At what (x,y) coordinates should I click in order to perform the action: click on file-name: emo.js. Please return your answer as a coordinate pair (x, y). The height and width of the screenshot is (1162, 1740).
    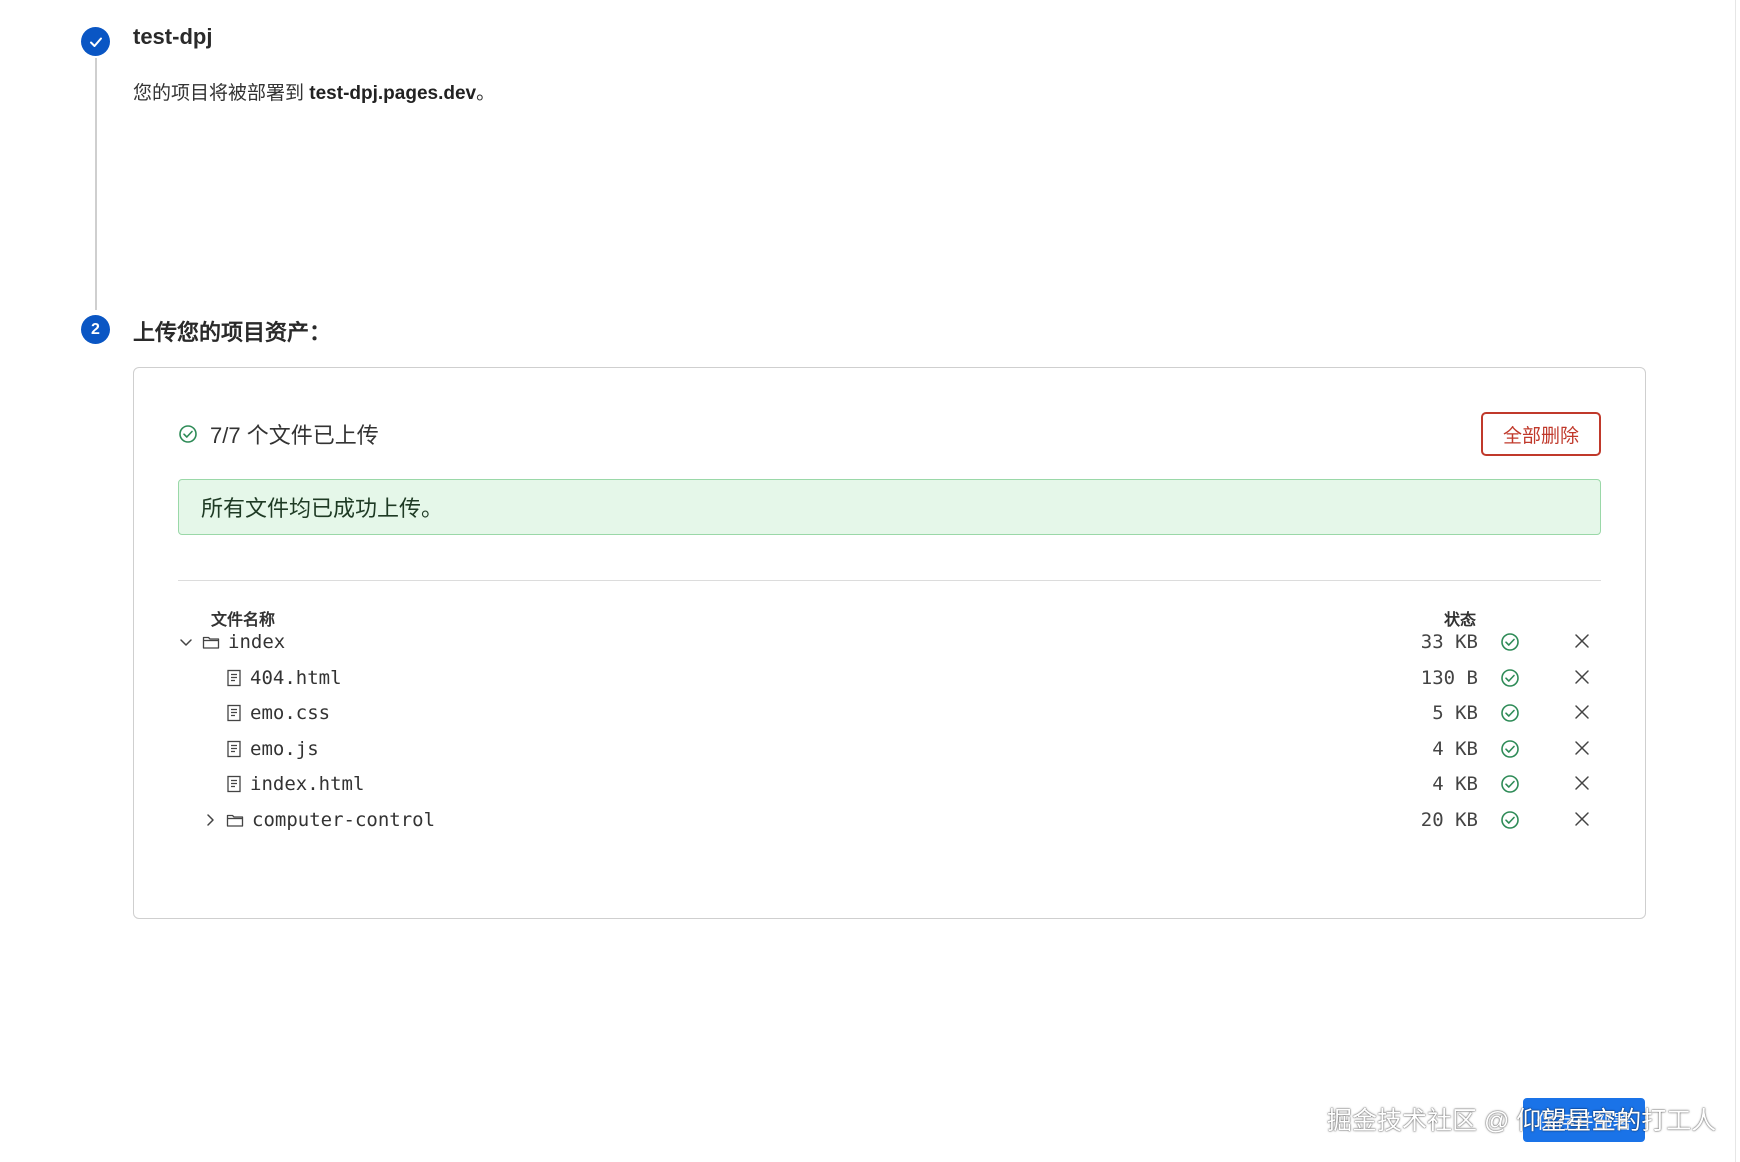
    Looking at the image, I should click on (284, 749).